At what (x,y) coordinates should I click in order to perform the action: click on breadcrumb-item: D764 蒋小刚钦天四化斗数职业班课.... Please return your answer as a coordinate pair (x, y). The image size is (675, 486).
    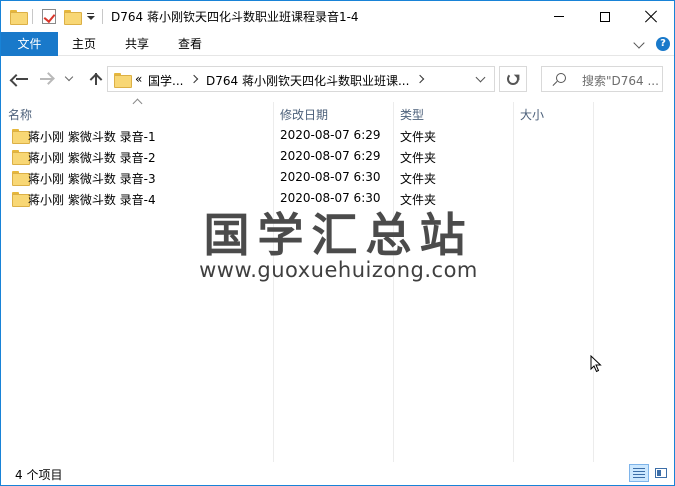
    Looking at the image, I should click on (307, 80).